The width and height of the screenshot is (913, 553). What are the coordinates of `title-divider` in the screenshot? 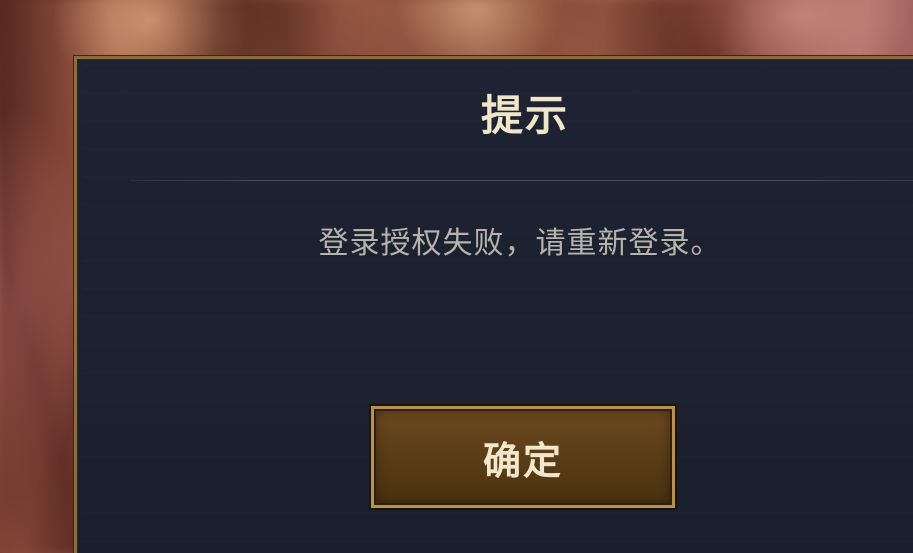 It's located at (521, 180).